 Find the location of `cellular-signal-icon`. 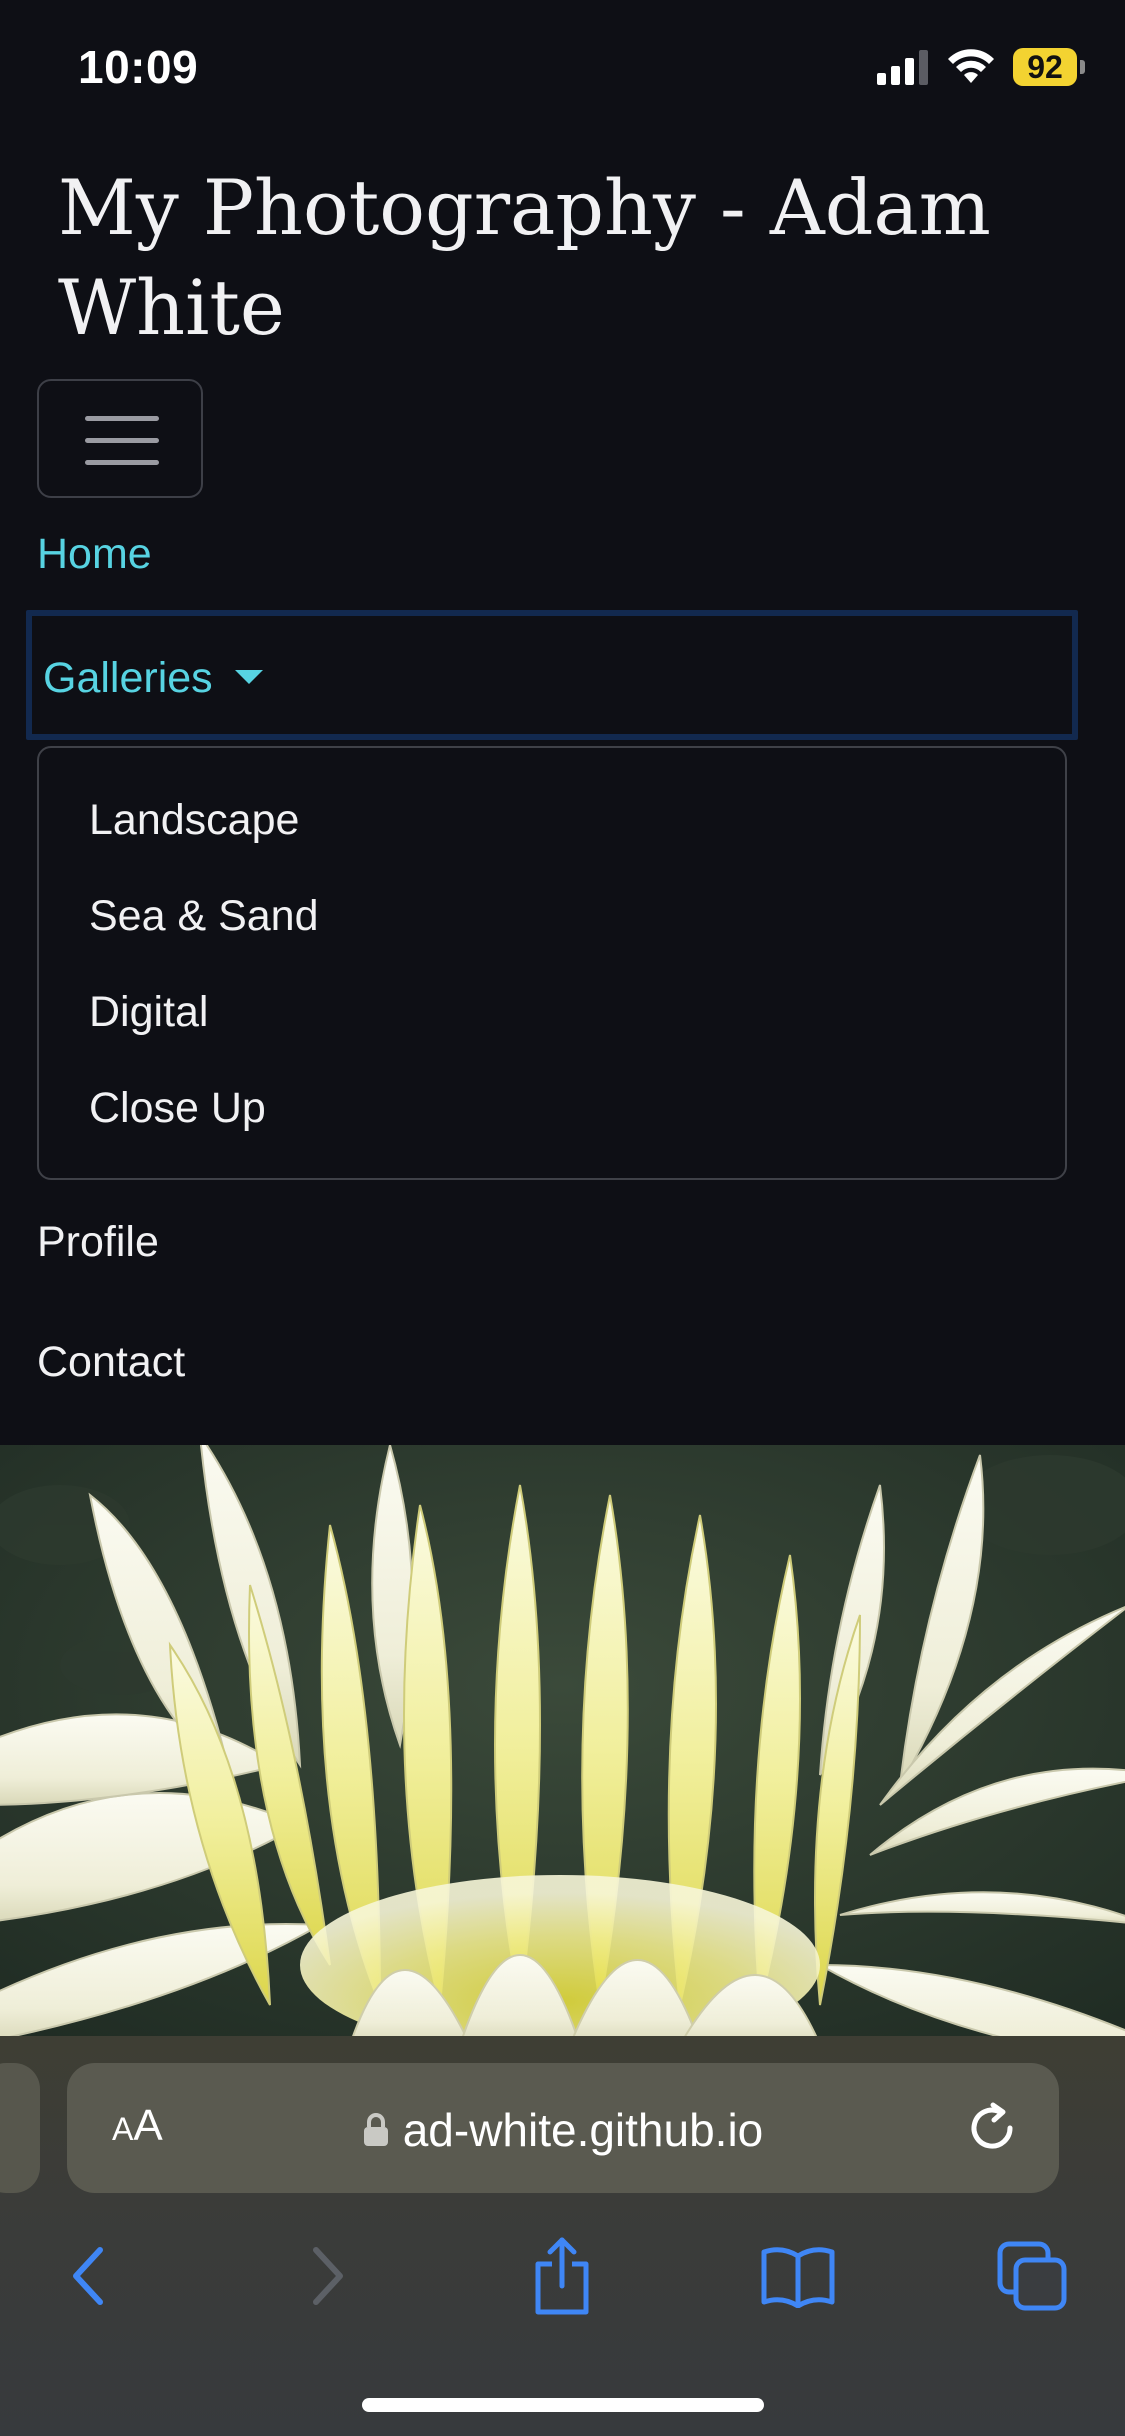

cellular-signal-icon is located at coordinates (902, 67).